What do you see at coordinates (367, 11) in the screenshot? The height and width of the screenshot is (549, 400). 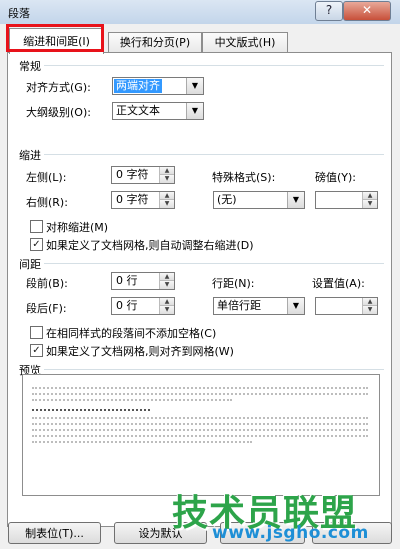 I see `close-button: ✕` at bounding box center [367, 11].